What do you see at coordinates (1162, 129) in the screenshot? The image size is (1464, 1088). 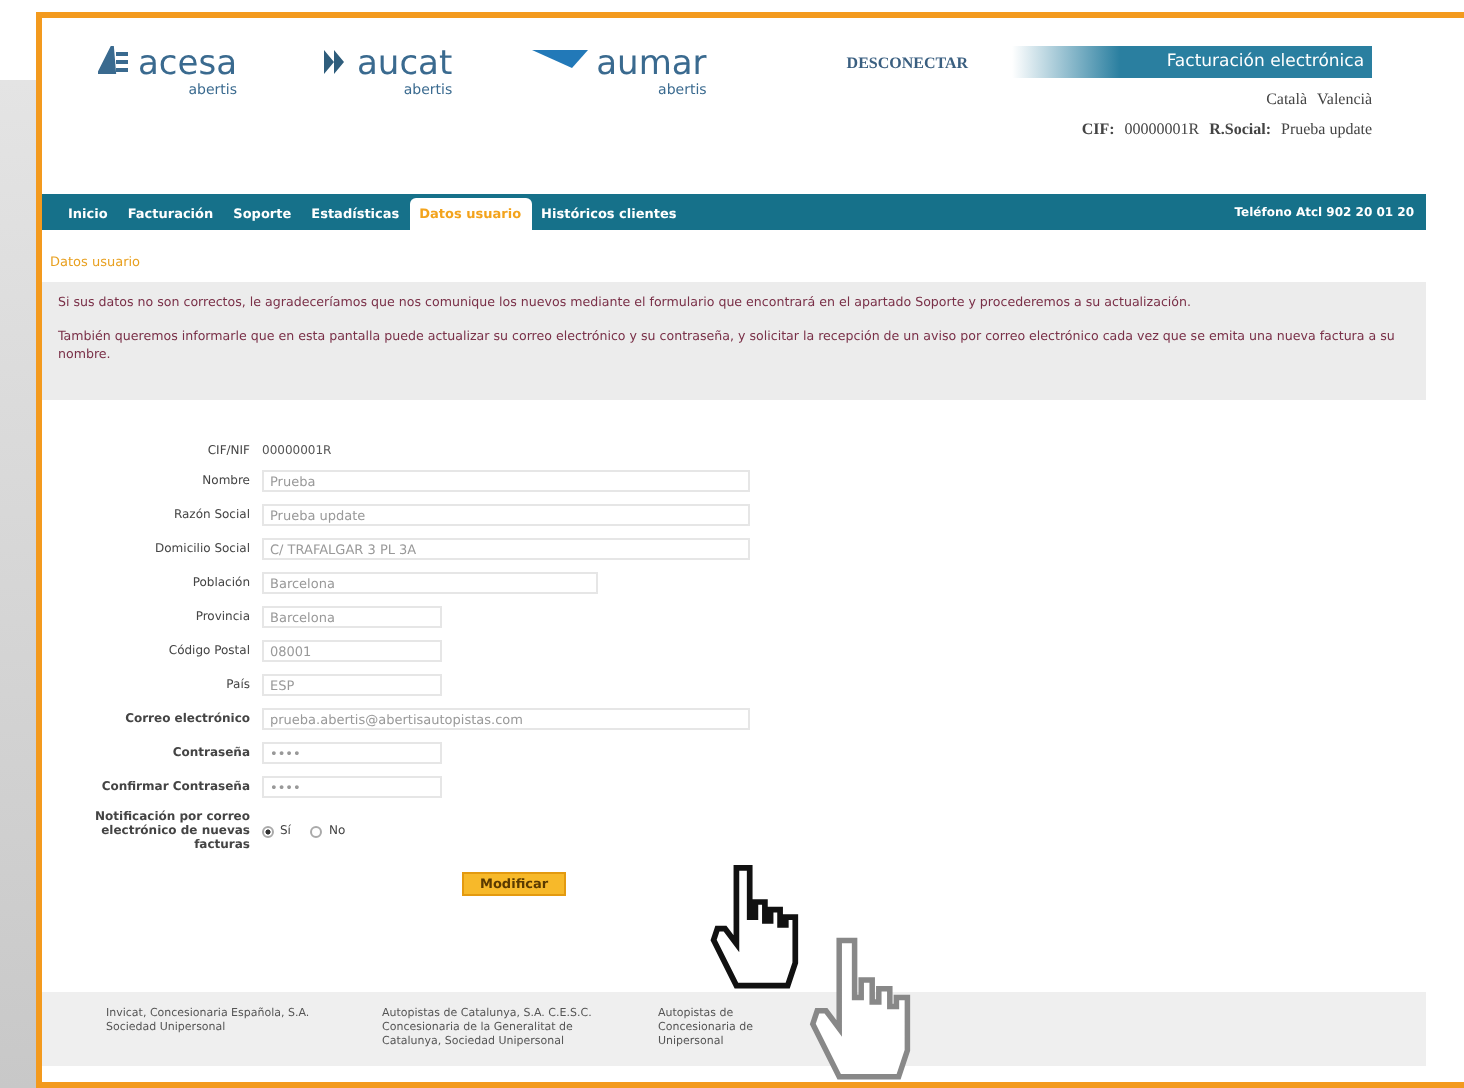 I see `cif-value: 00000001R` at bounding box center [1162, 129].